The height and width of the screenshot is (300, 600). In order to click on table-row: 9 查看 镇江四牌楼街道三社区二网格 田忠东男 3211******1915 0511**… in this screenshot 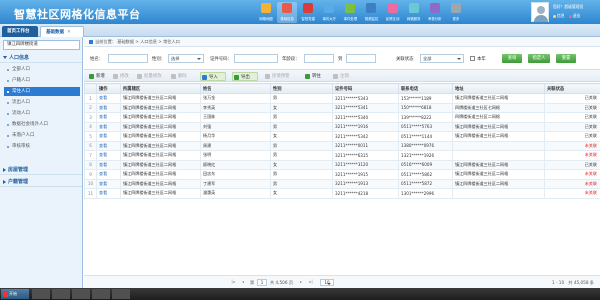, I will do `click(342, 174)`.